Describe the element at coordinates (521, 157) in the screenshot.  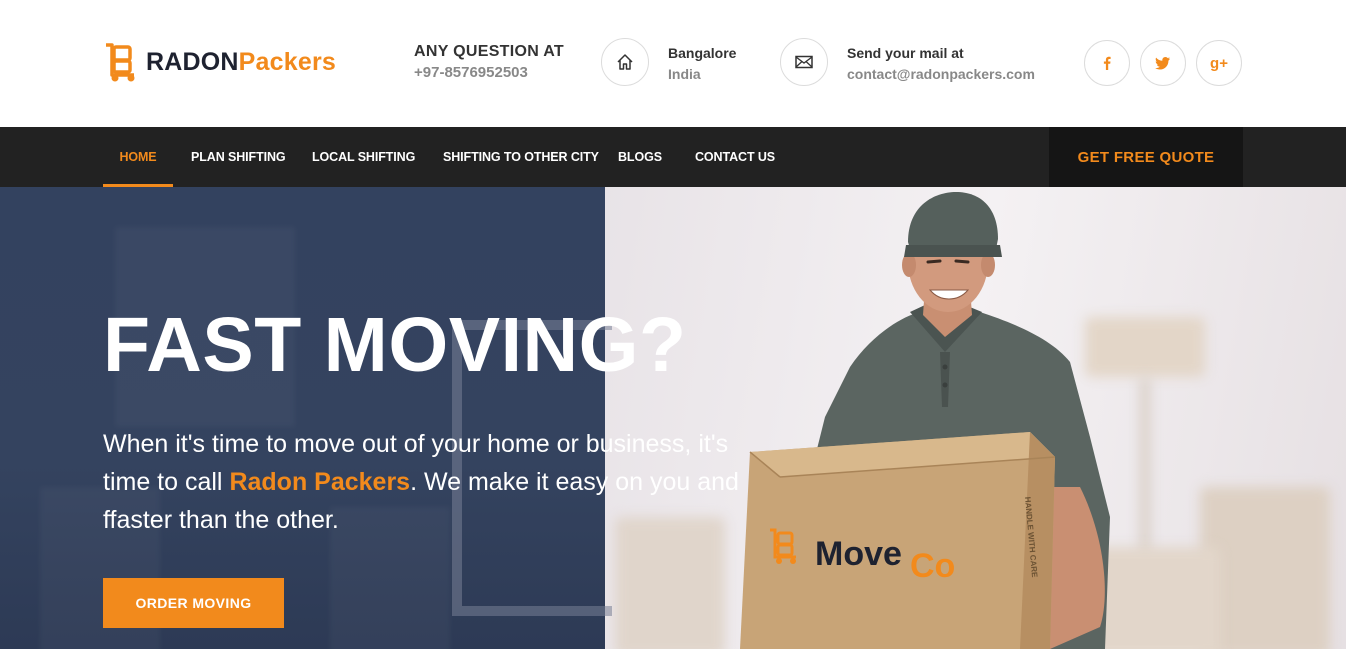
I see `nav-item-shifting-other-city: SHIFTING TO OTHER CITY` at that location.